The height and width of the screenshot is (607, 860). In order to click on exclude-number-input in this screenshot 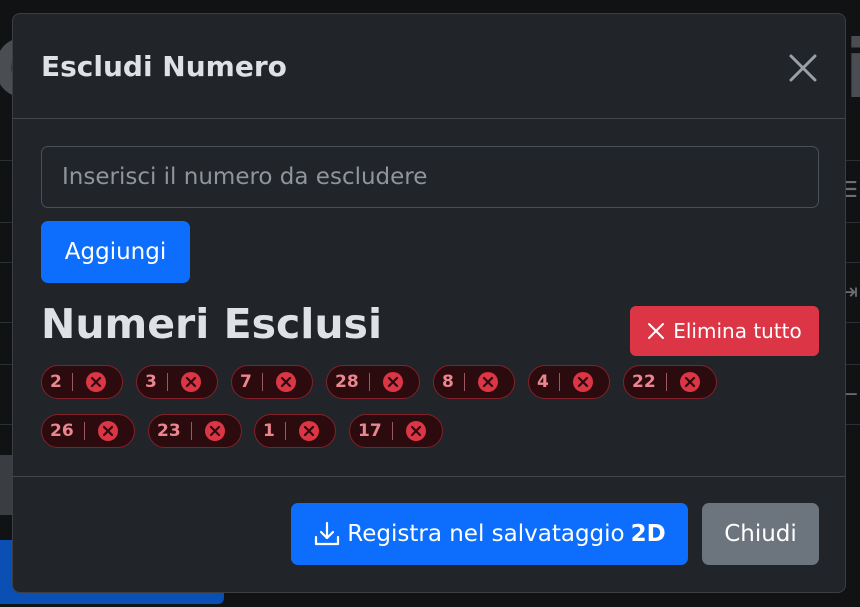, I will do `click(430, 177)`.